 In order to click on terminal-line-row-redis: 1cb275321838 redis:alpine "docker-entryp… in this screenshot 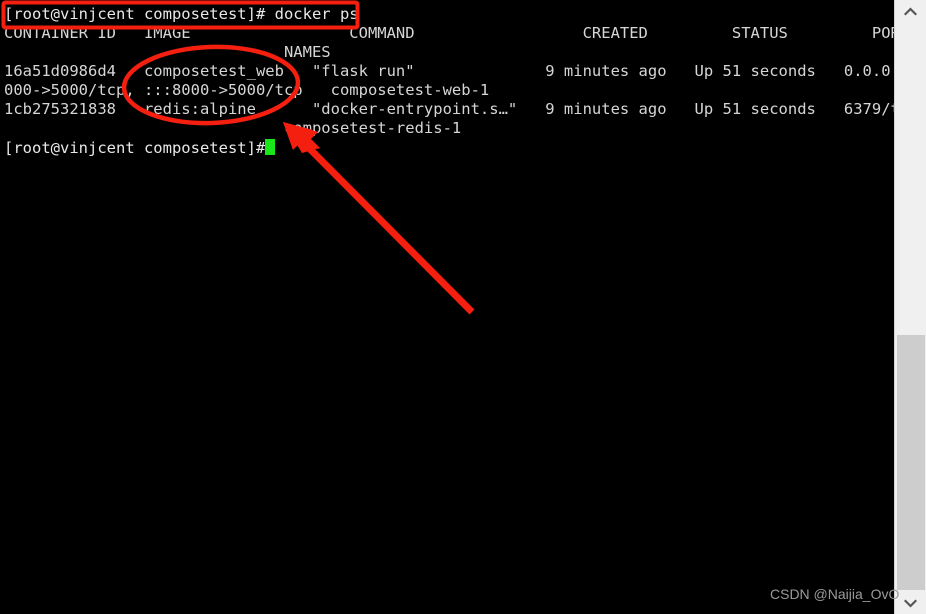, I will do `click(449, 109)`.